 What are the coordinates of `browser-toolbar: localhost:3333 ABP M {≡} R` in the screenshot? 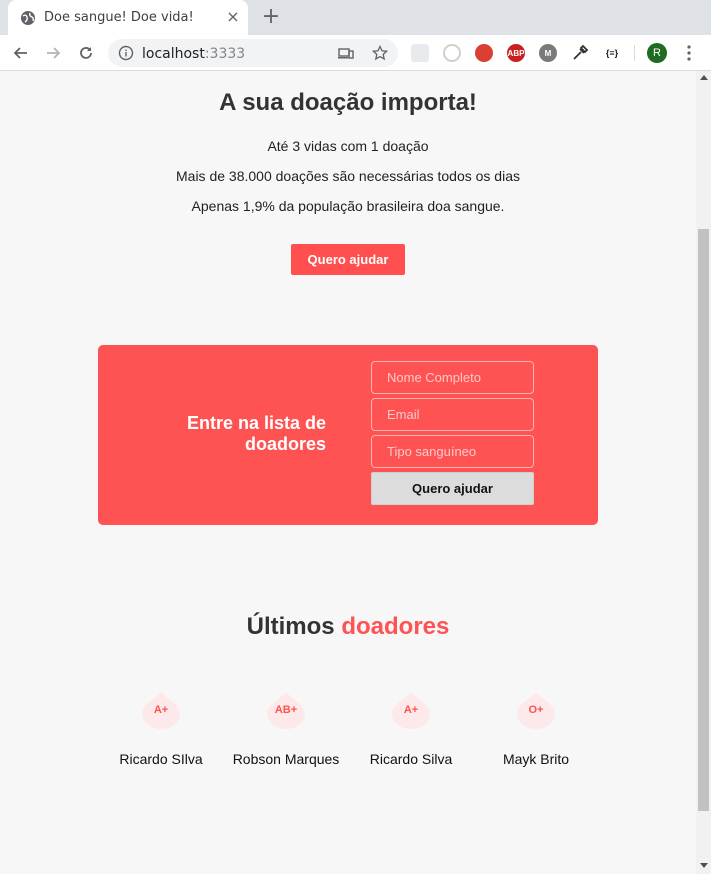 It's located at (355, 53).